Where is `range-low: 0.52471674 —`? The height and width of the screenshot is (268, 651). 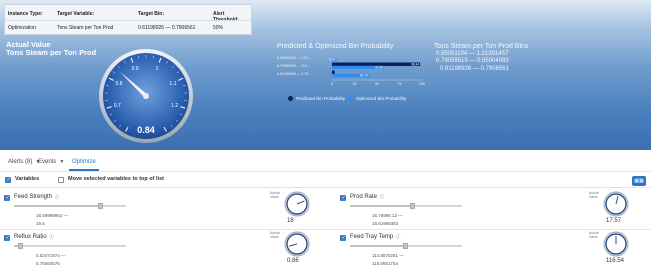
range-low: 0.52471674 — is located at coordinates (51, 256).